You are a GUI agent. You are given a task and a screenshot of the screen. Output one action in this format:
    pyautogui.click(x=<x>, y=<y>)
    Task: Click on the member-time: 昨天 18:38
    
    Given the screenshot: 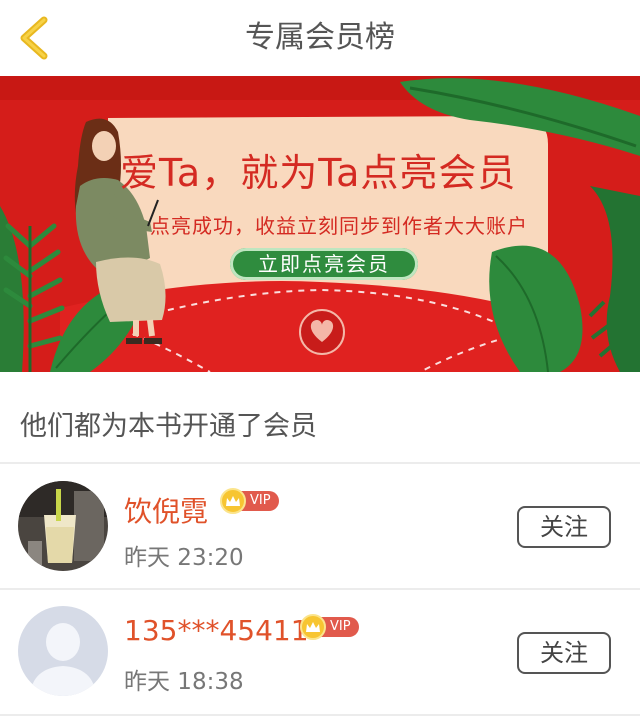 What is the action you would take?
    pyautogui.click(x=184, y=682)
    